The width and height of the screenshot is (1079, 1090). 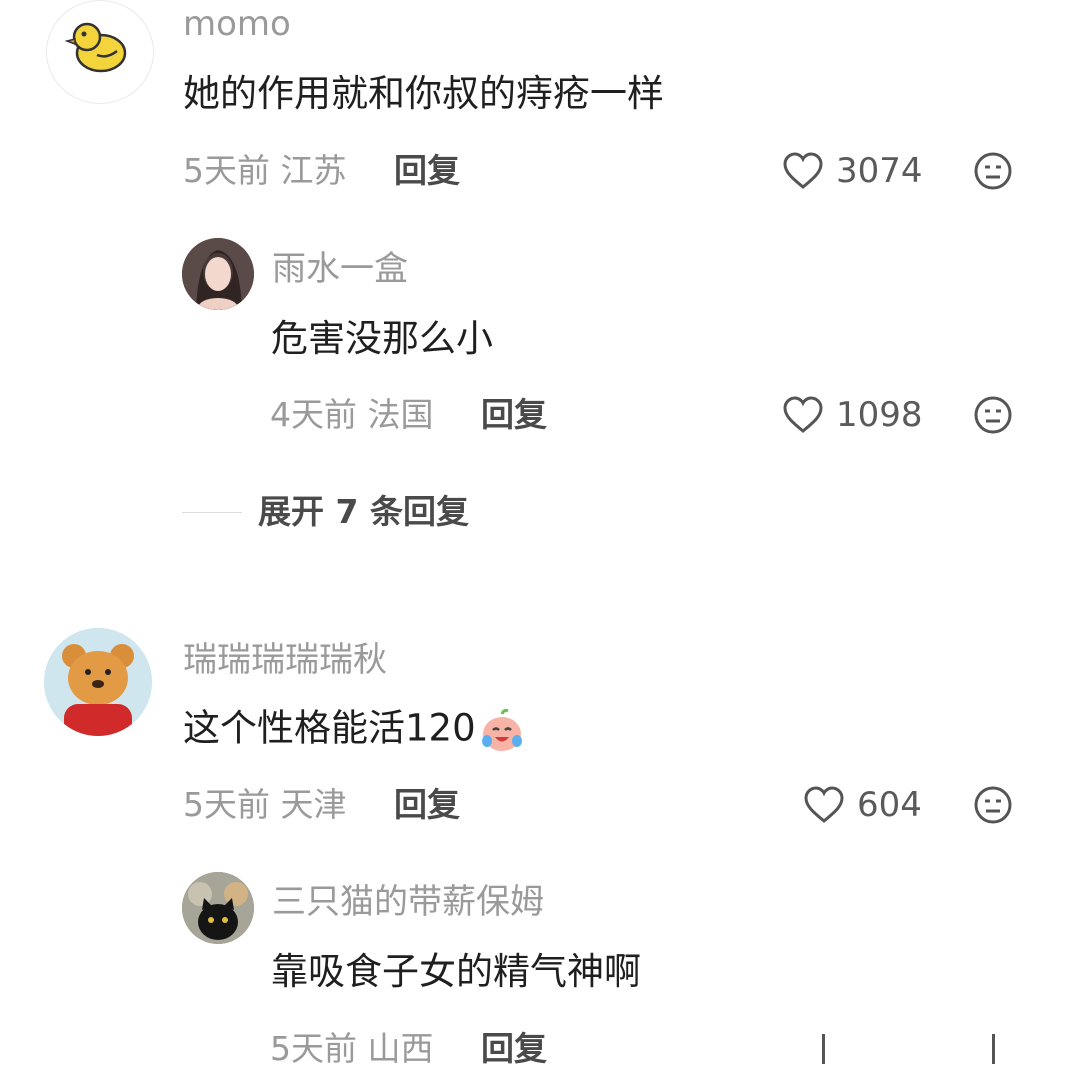 I want to click on comment-time: 5天前 天津, so click(x=265, y=805).